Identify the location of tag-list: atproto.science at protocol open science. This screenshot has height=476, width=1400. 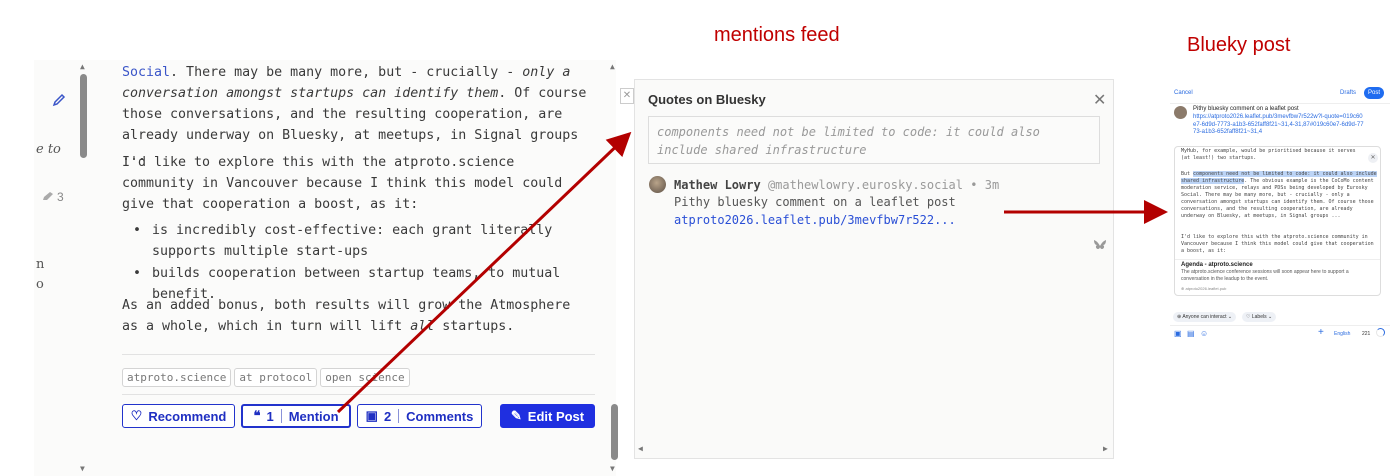
(267, 376).